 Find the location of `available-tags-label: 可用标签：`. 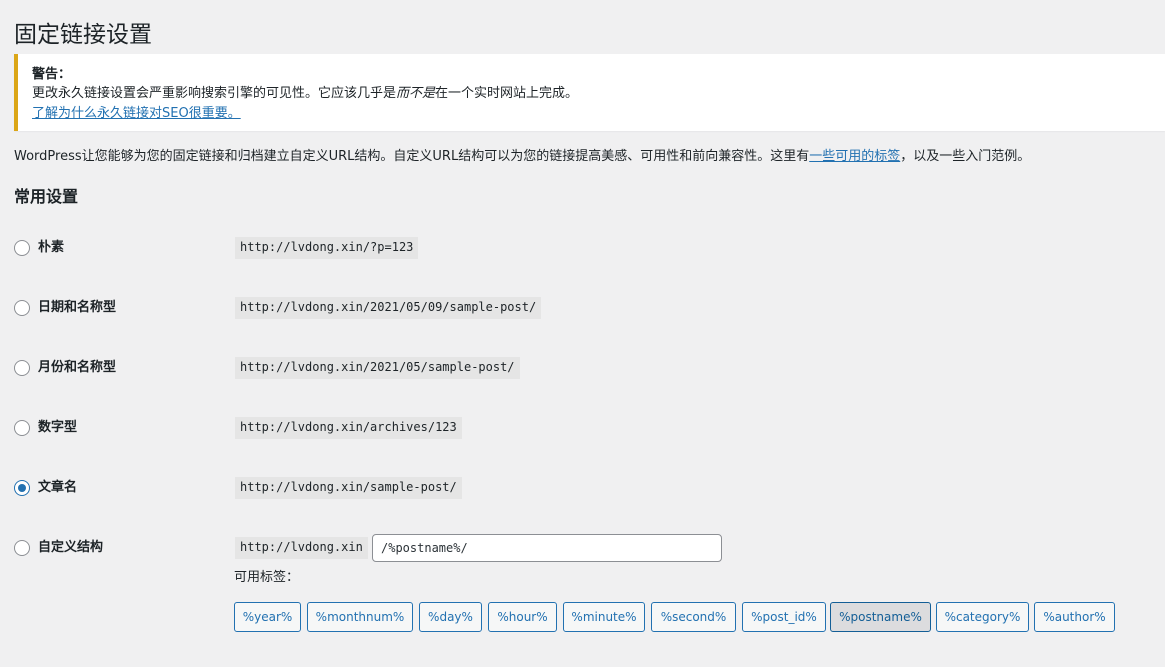

available-tags-label: 可用标签： is located at coordinates (267, 577).